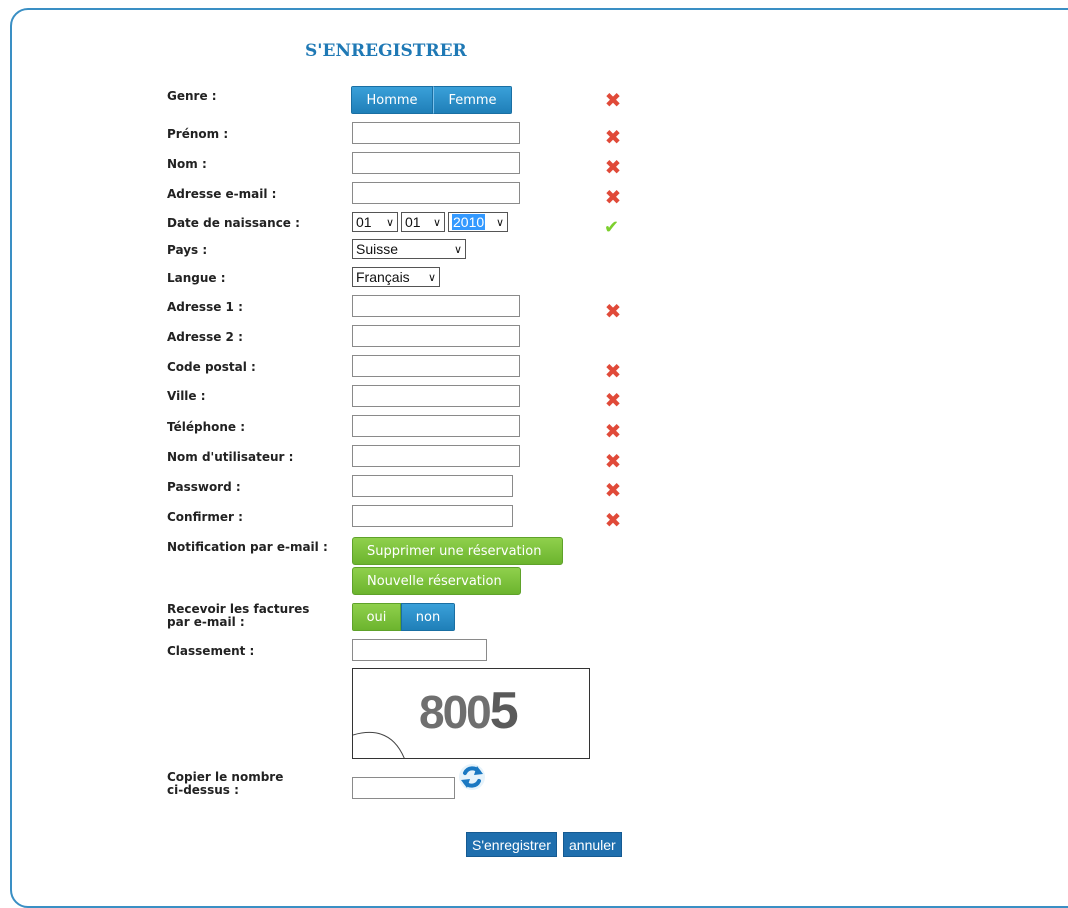 The image size is (1068, 908). I want to click on year-value: 2010, so click(469, 222).